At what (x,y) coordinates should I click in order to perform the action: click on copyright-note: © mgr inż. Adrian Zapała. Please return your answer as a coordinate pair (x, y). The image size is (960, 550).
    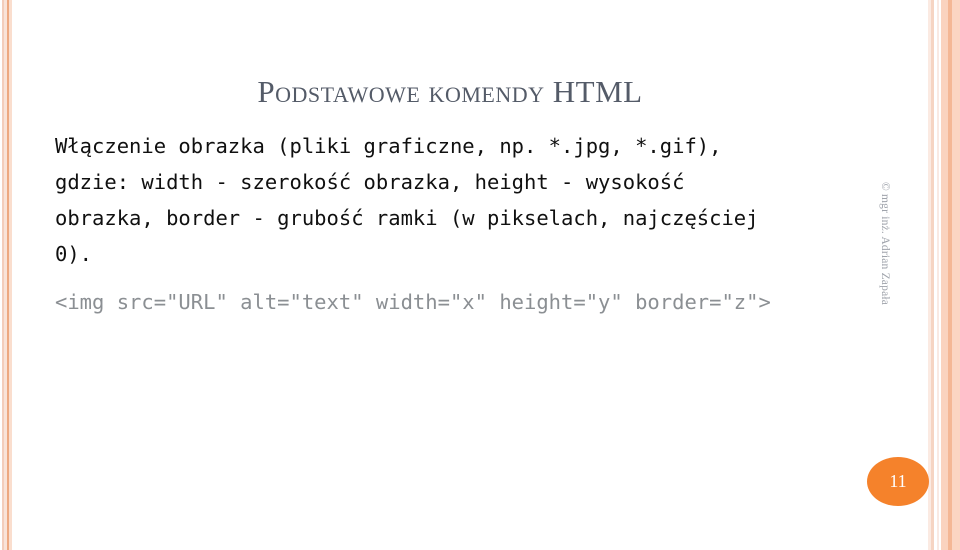
    Looking at the image, I should click on (885, 244).